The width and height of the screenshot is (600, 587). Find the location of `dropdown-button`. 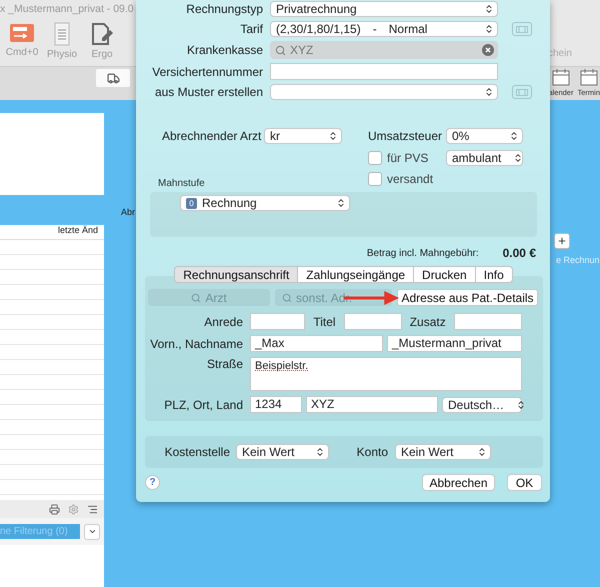

dropdown-button is located at coordinates (92, 532).